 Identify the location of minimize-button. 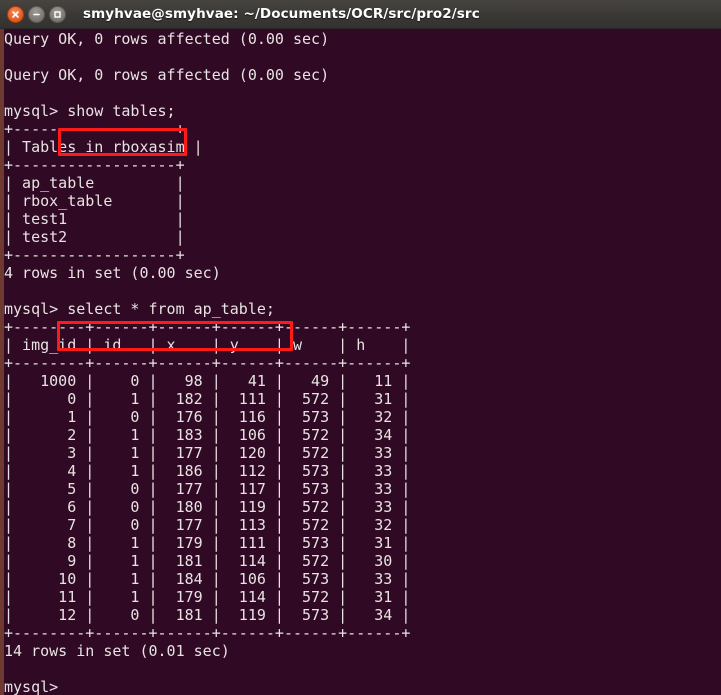
(36, 14).